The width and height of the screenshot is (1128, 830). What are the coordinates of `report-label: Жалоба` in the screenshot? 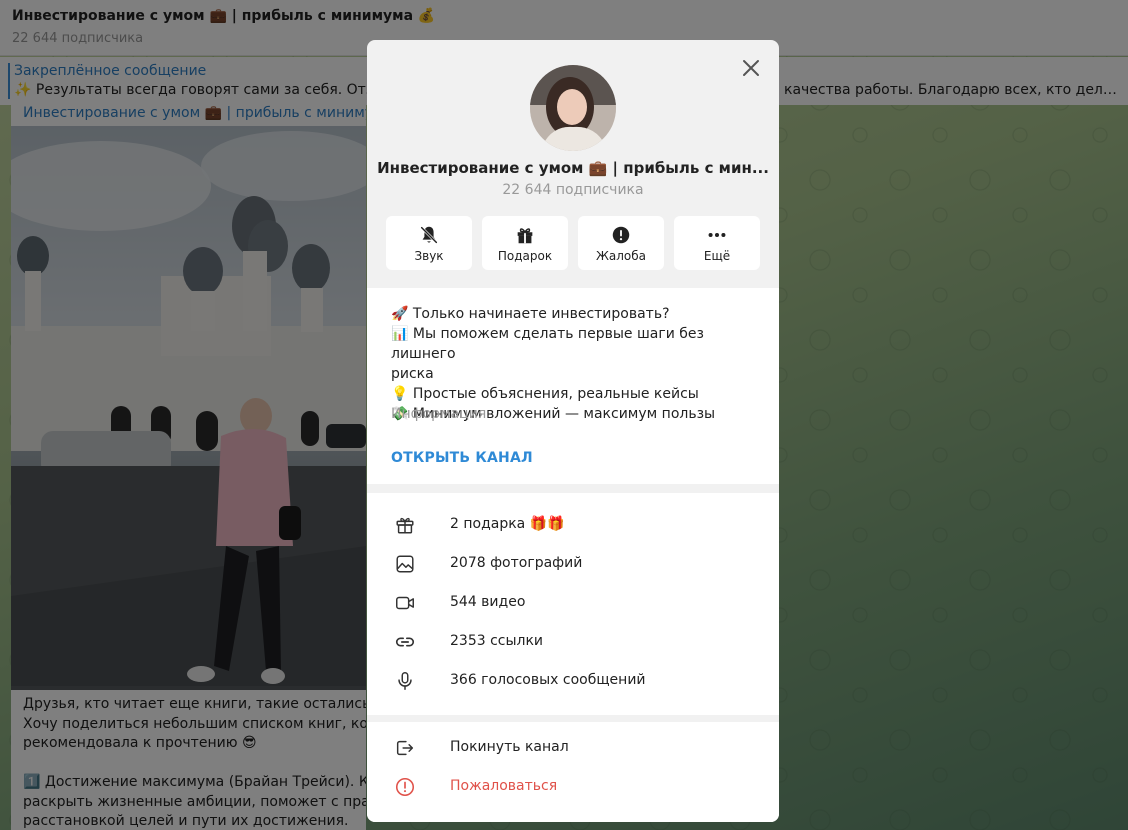 It's located at (621, 255).